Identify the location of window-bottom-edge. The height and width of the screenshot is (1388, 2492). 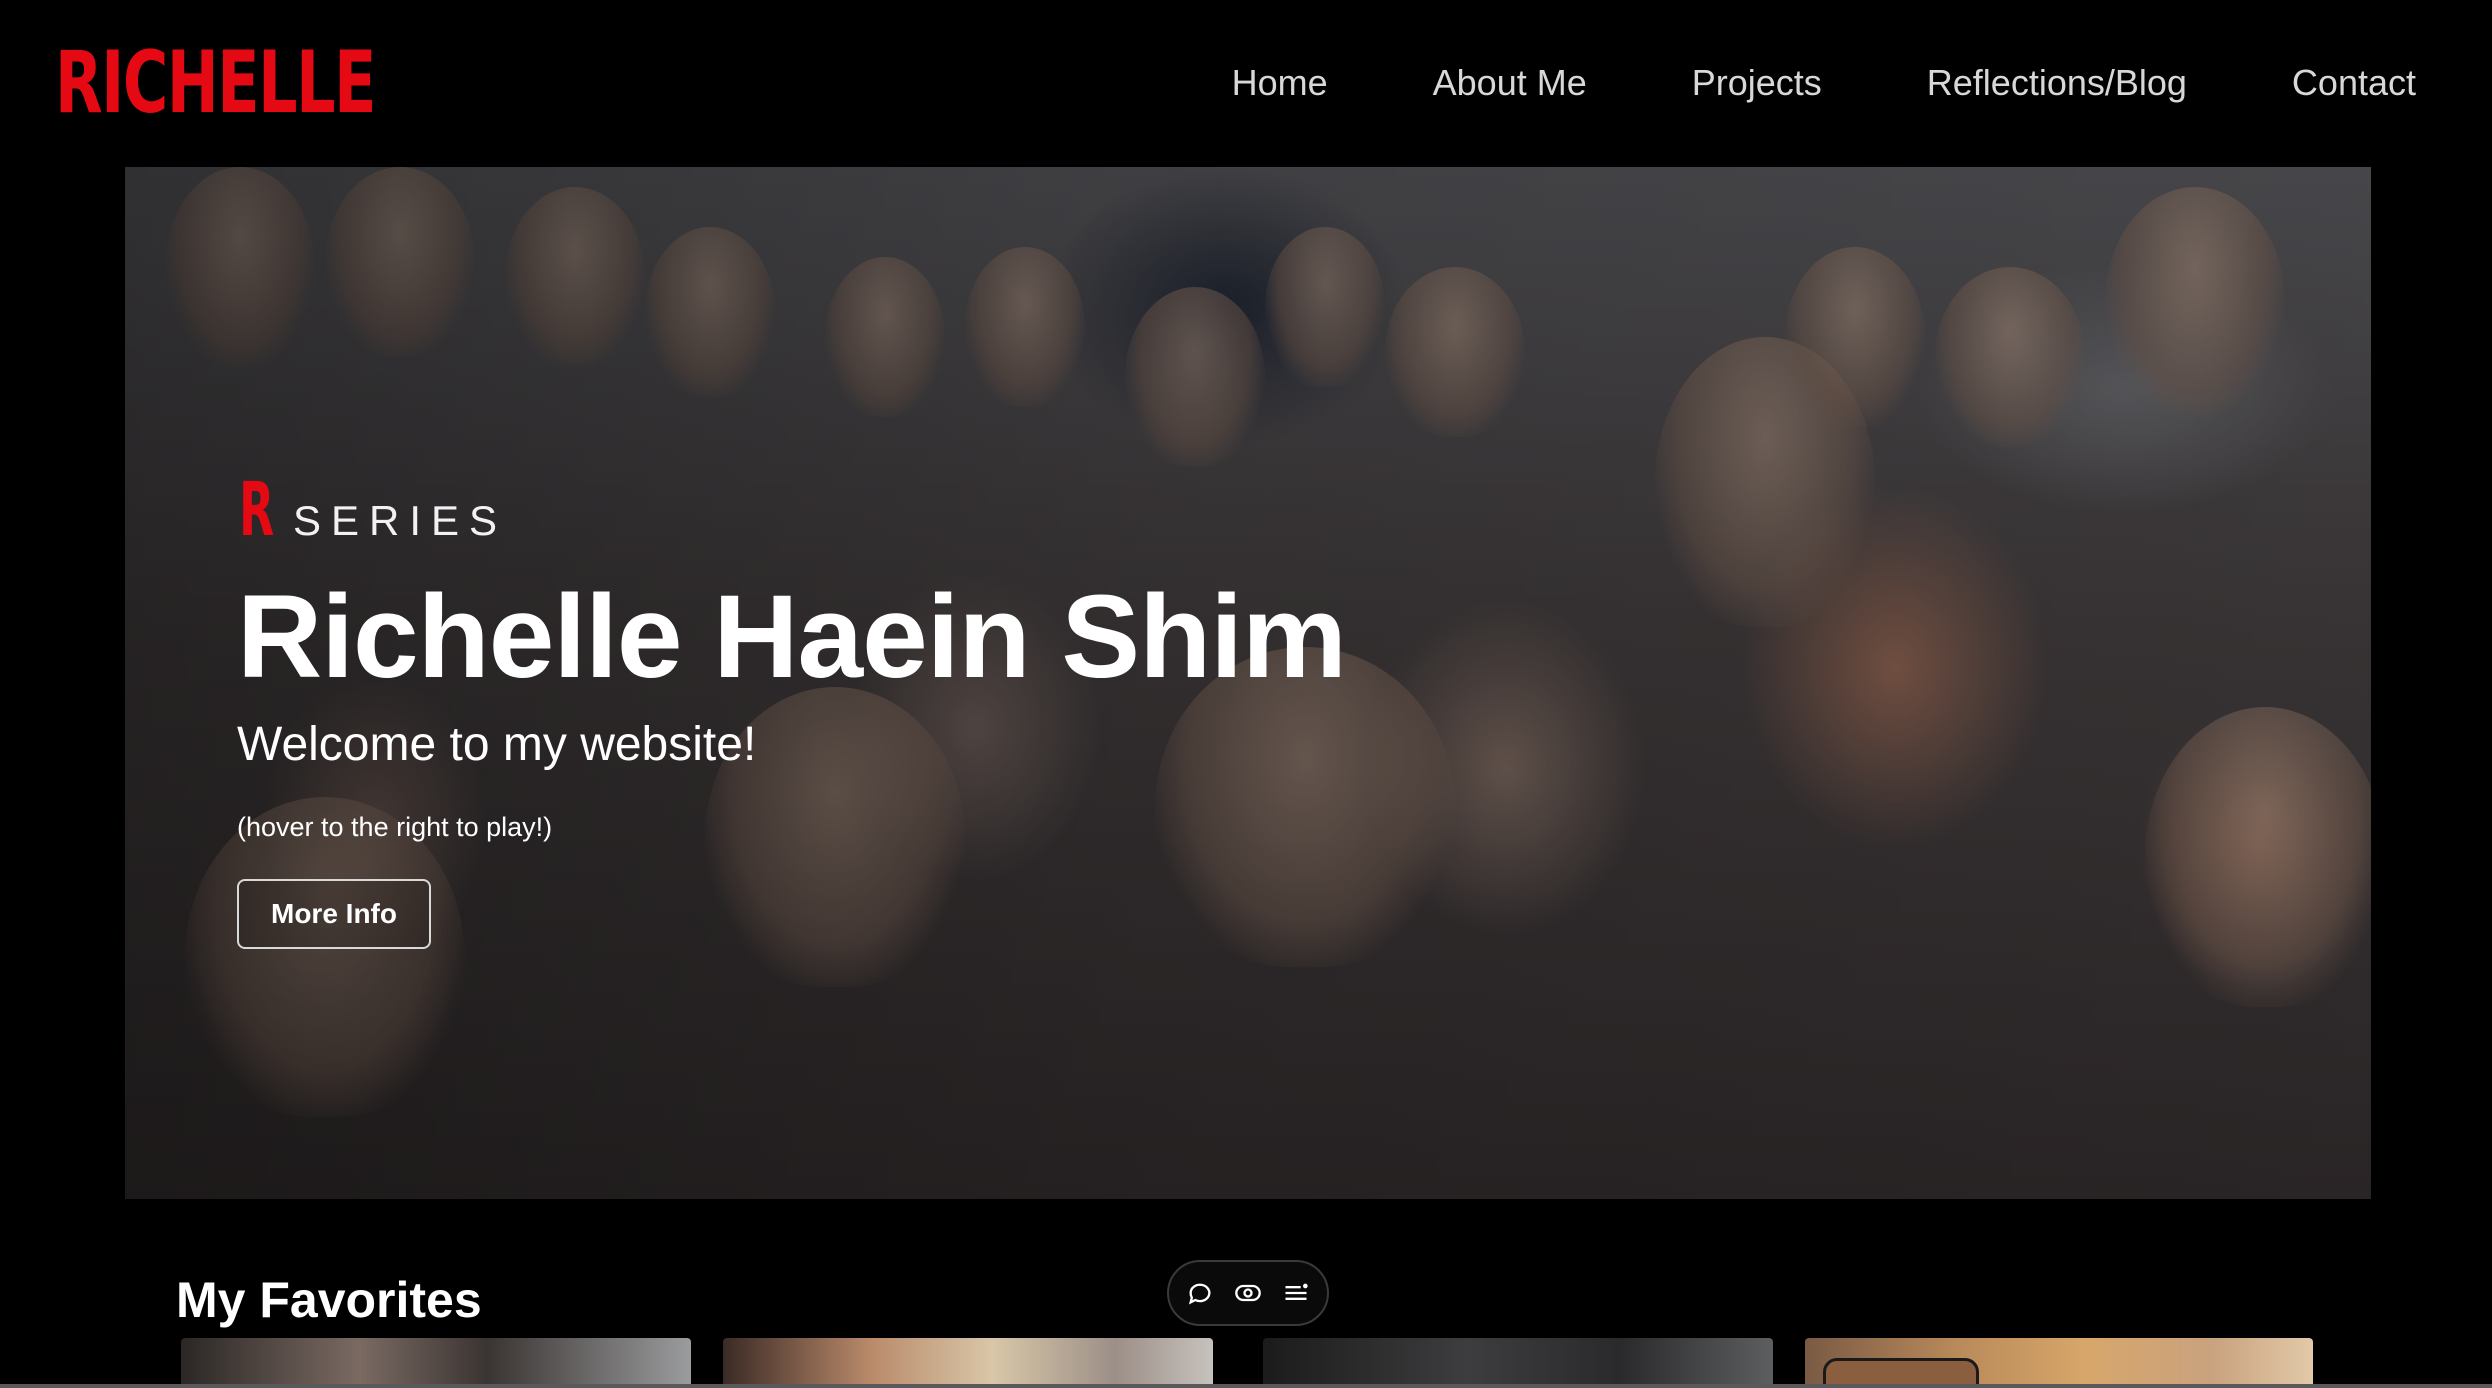
(1246, 1386).